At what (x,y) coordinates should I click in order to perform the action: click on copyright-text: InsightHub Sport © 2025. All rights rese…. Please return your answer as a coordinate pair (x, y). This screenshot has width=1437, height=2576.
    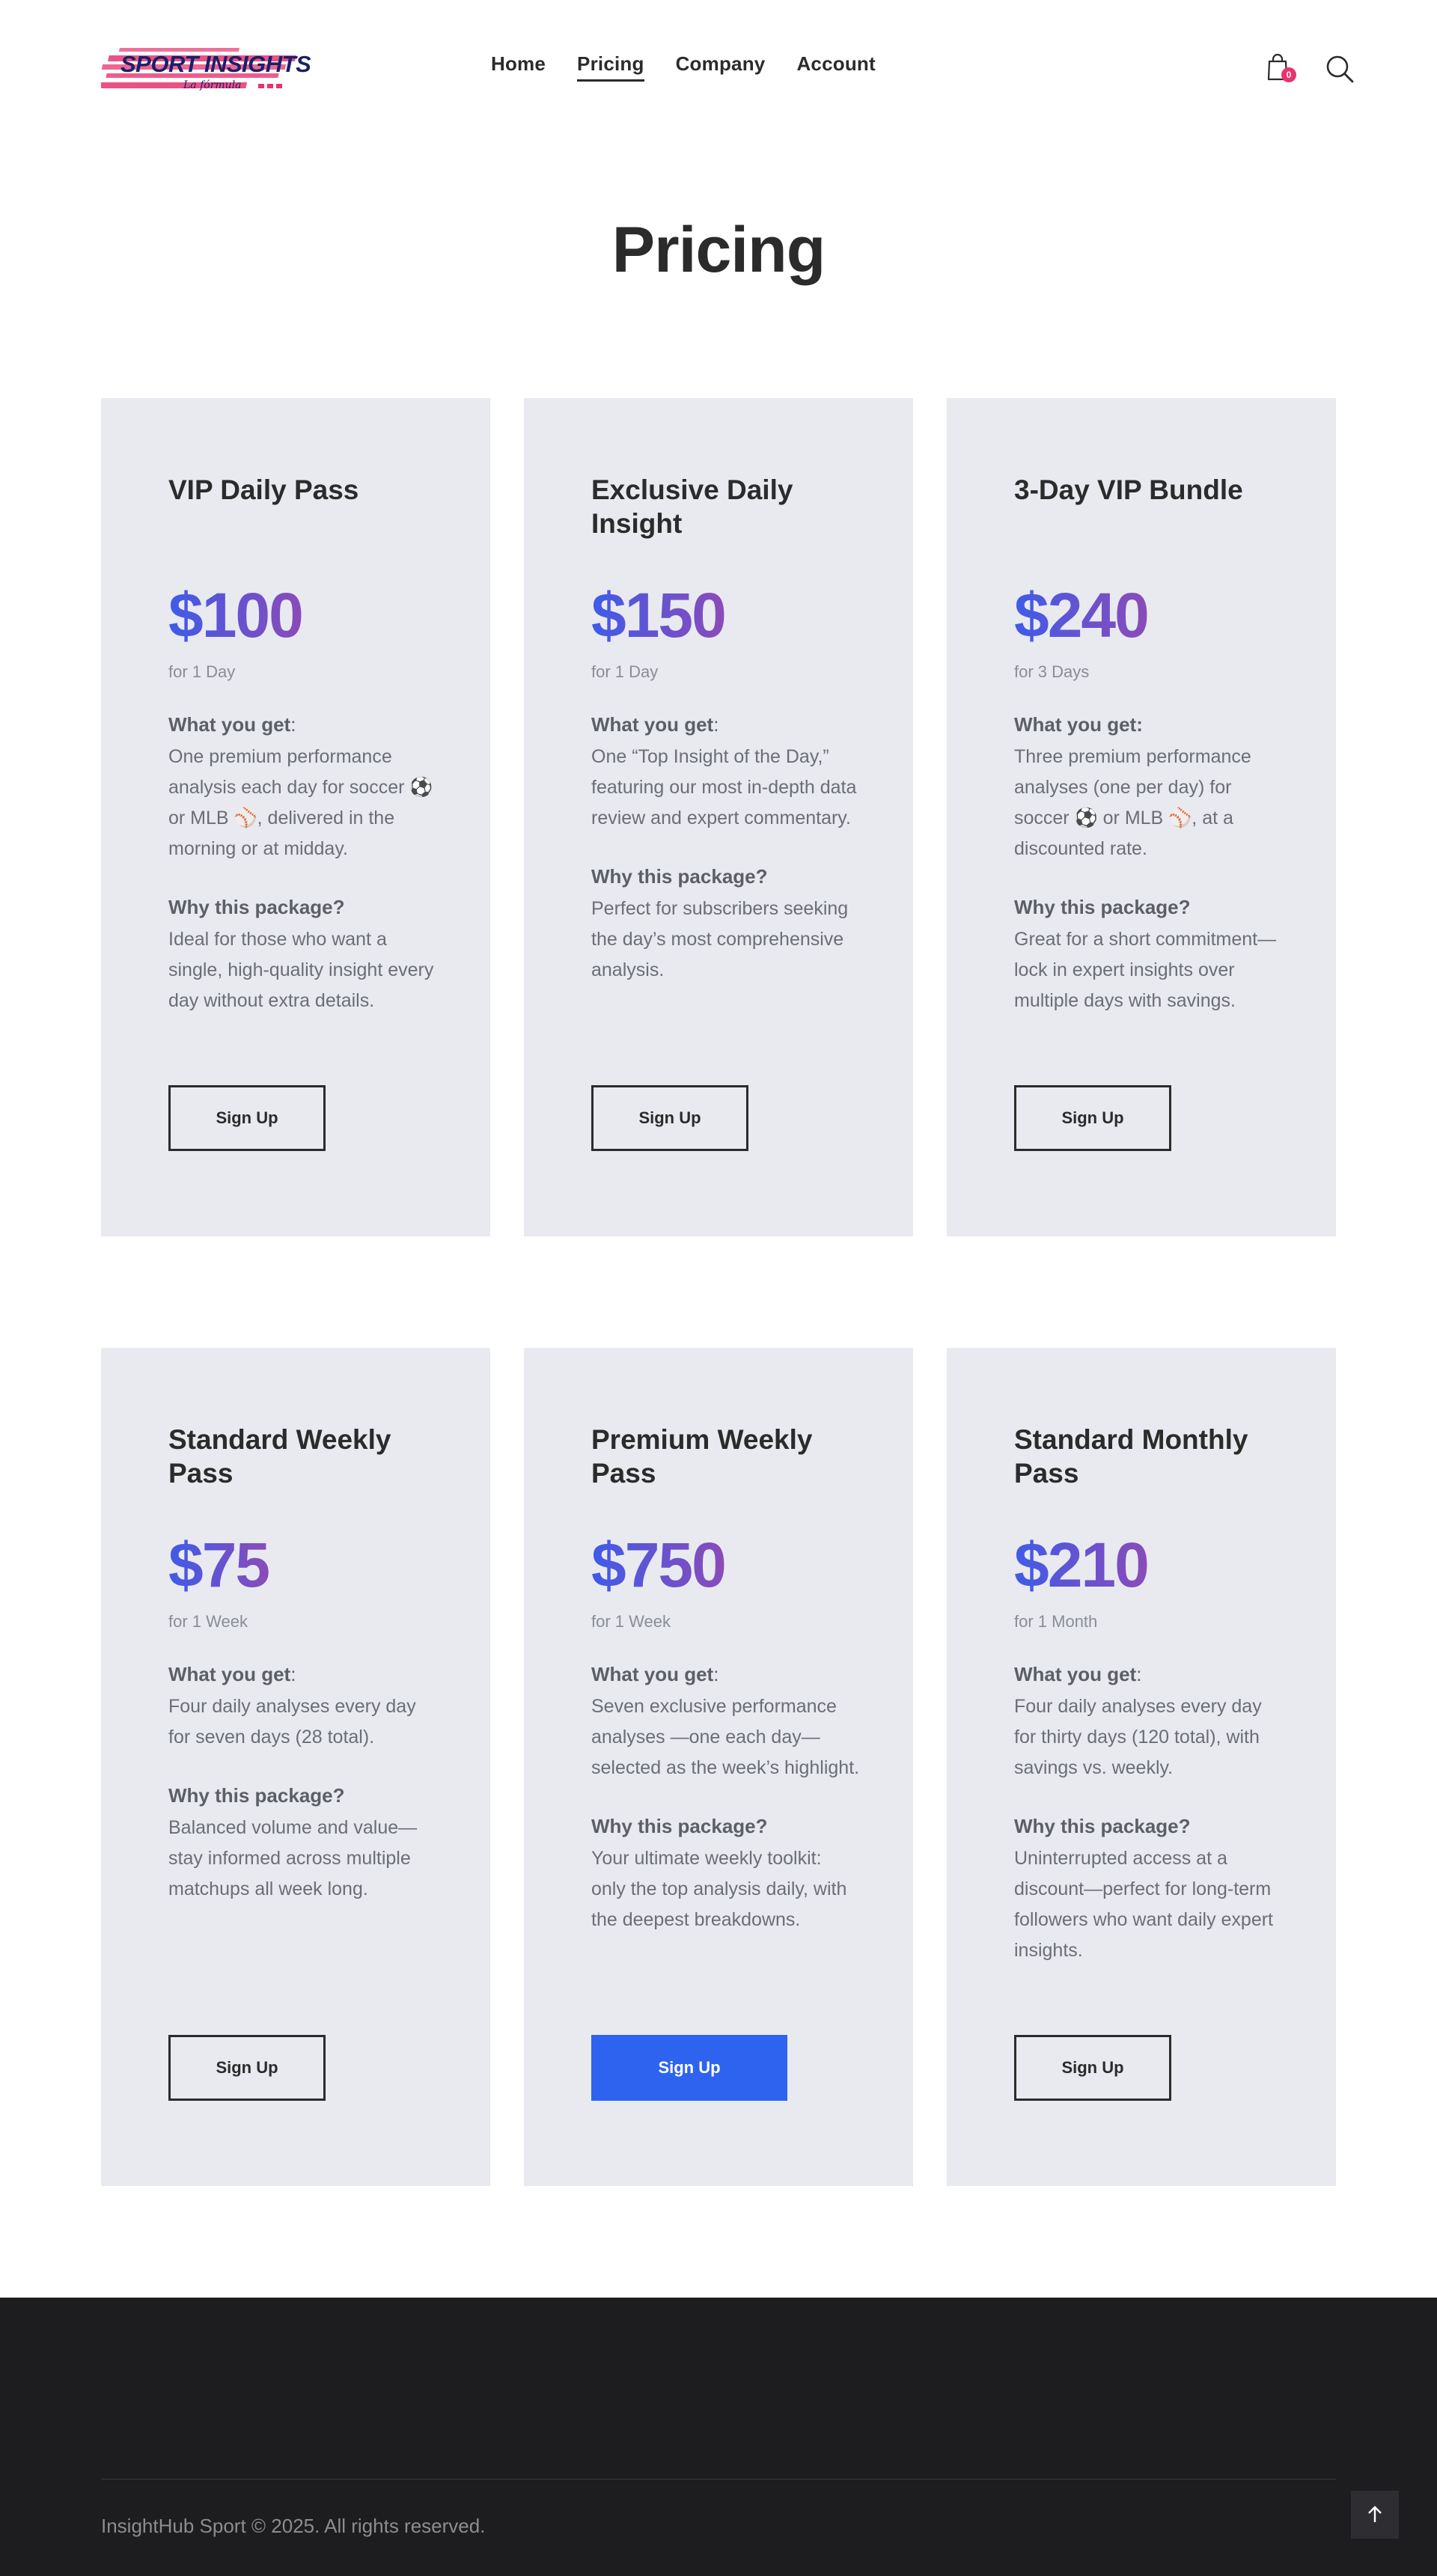
    Looking at the image, I should click on (293, 2526).